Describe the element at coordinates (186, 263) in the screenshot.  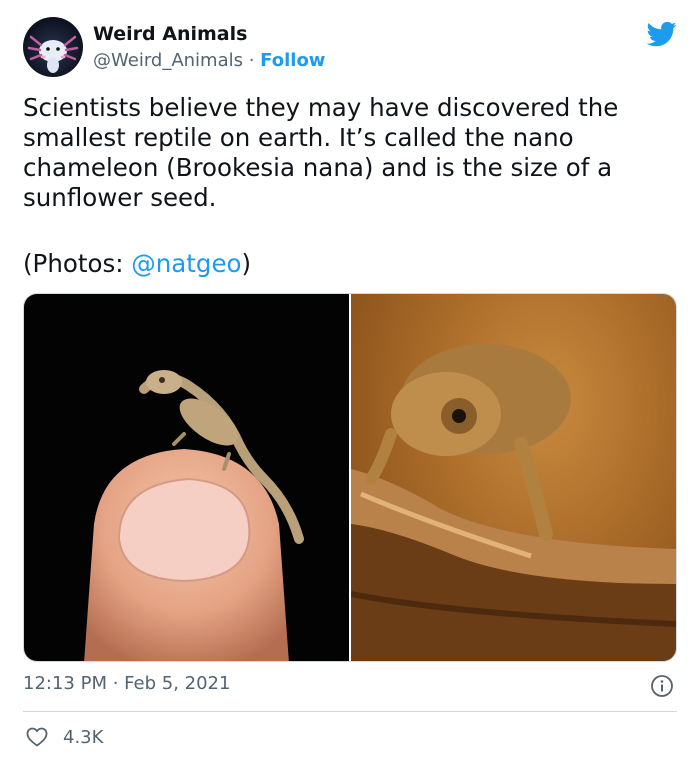
I see `natgeo-mention-link: @natgeo` at that location.